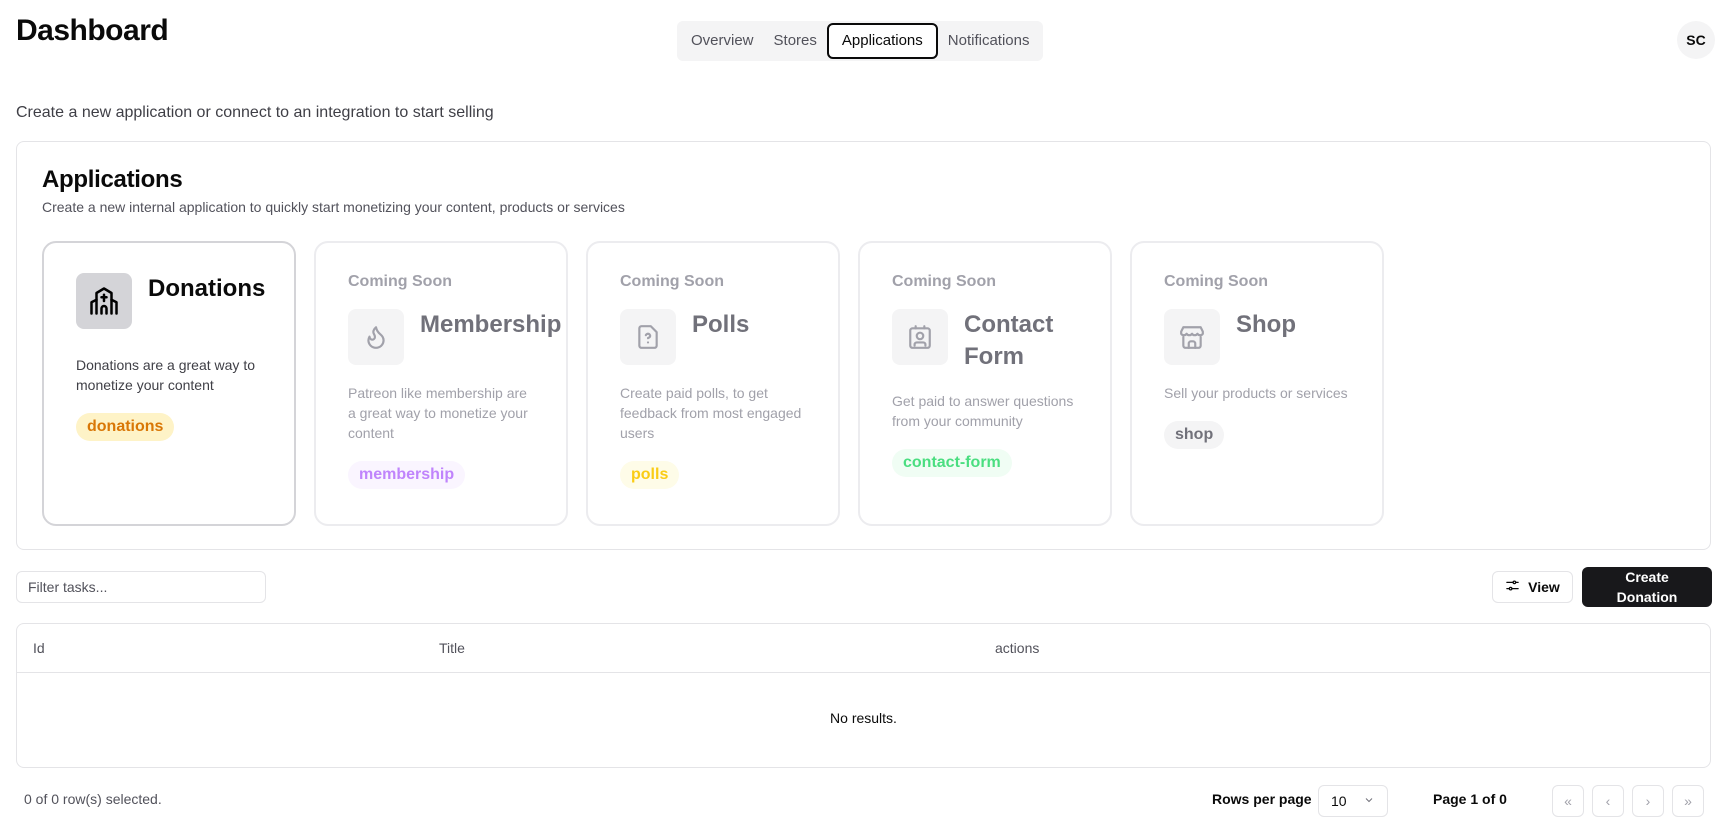 The width and height of the screenshot is (1728, 830). I want to click on last-page-button: », so click(1688, 801).